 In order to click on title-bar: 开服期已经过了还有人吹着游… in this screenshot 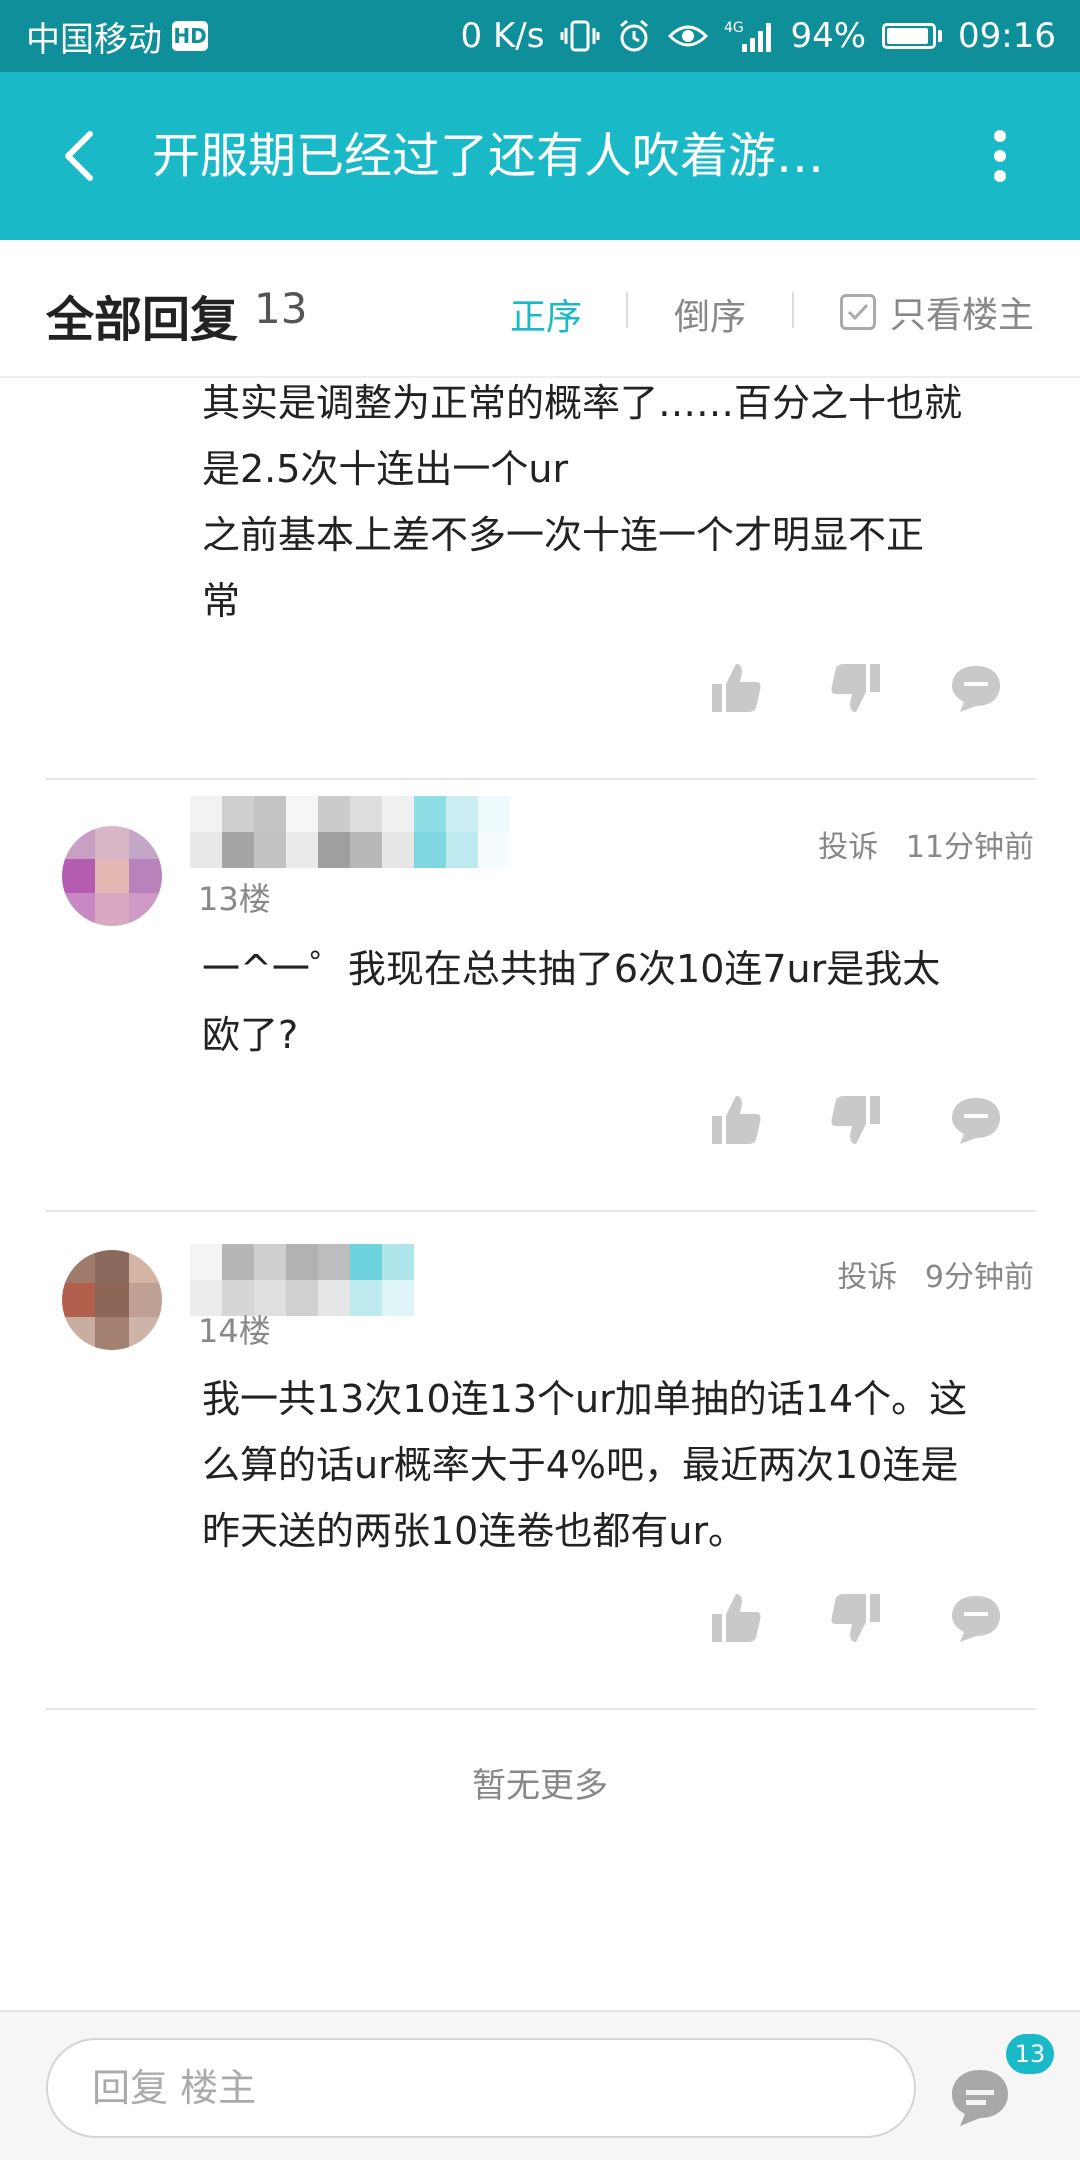, I will do `click(540, 156)`.